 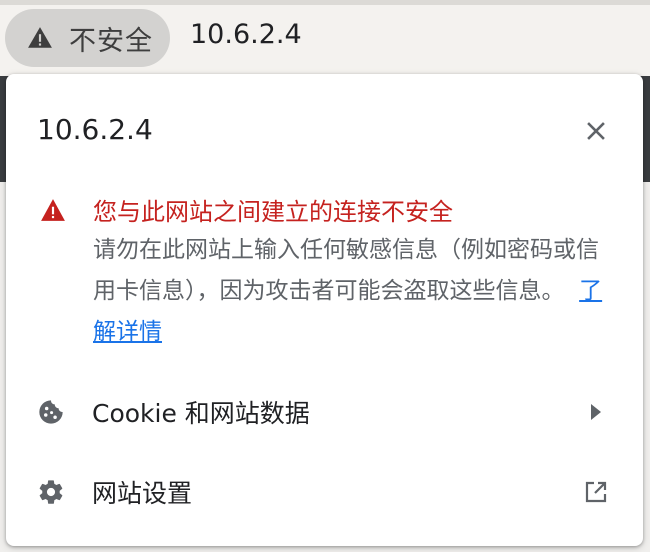 What do you see at coordinates (324, 491) in the screenshot?
I see `site-settings-row: 网站设置` at bounding box center [324, 491].